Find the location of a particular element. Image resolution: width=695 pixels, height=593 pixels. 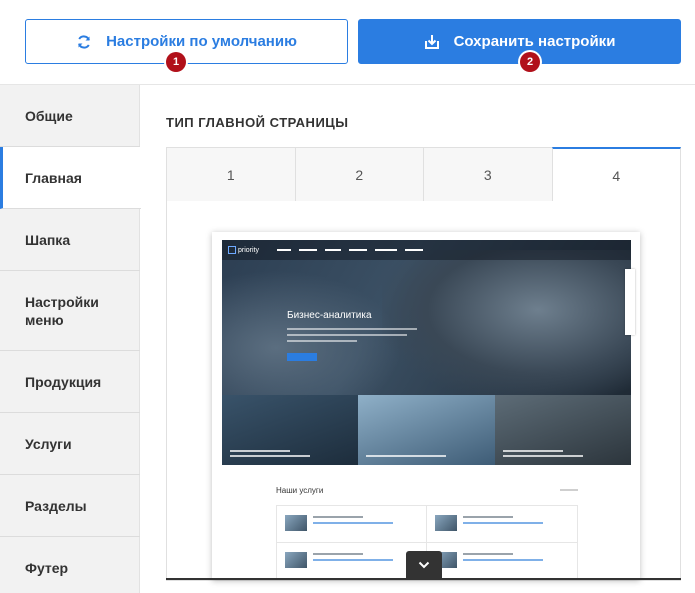

preview-side-icons is located at coordinates (630, 302).